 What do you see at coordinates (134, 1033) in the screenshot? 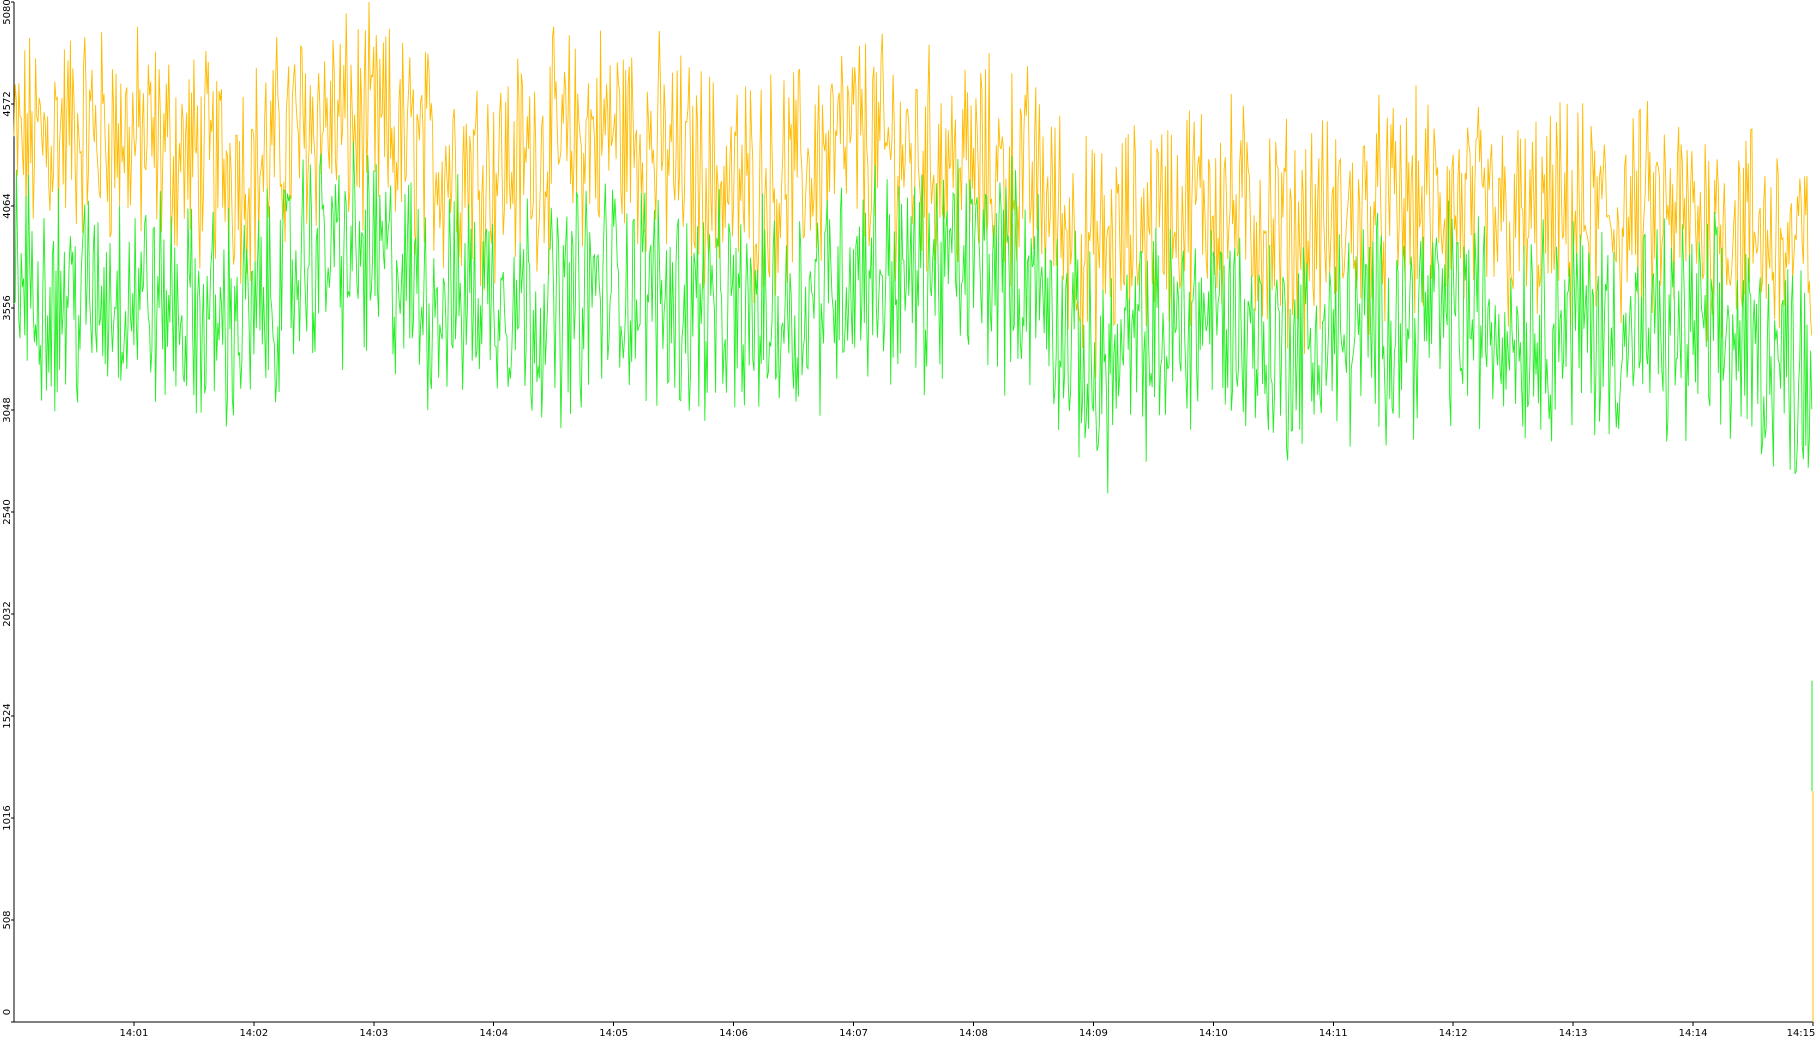
I see `x-tick-label: 14:01` at bounding box center [134, 1033].